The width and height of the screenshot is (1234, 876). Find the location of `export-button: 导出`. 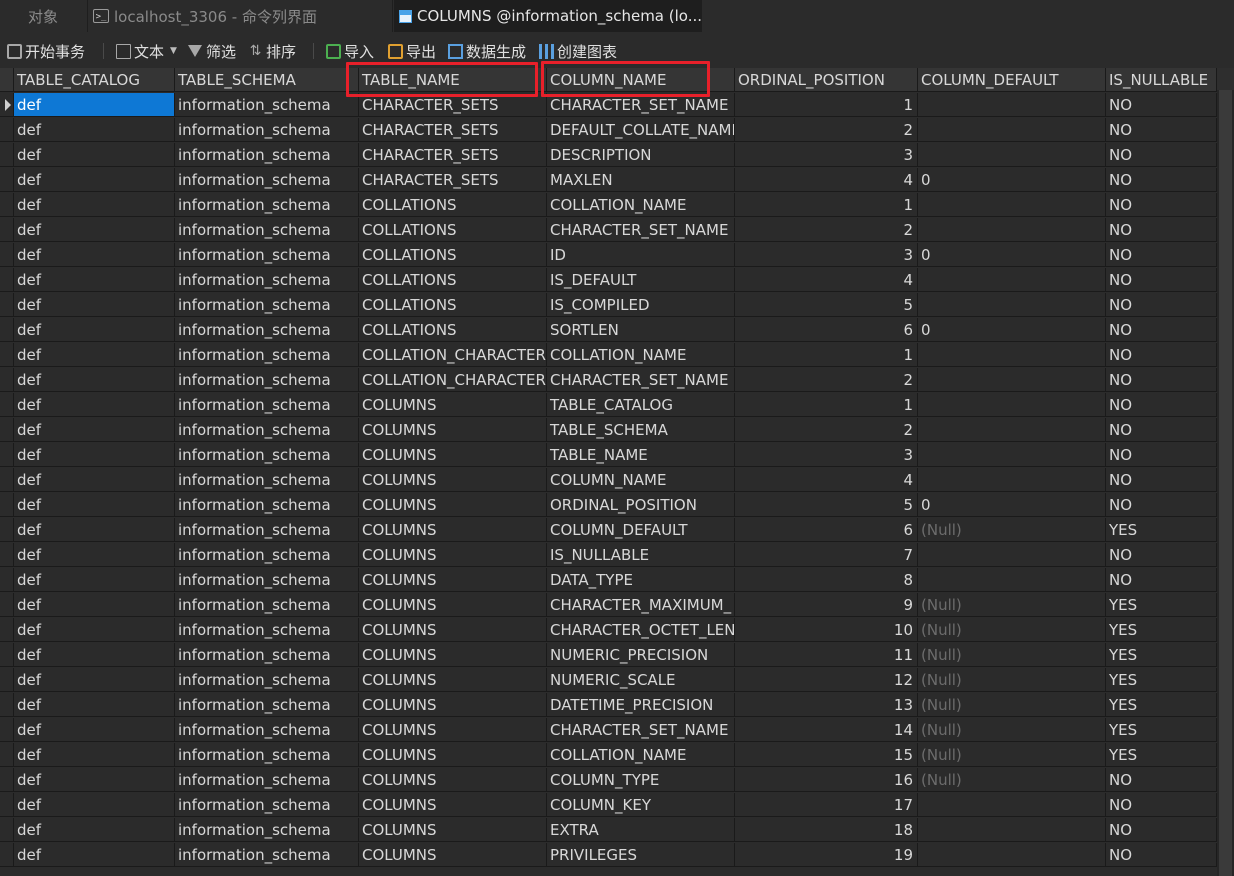

export-button: 导出 is located at coordinates (412, 51).